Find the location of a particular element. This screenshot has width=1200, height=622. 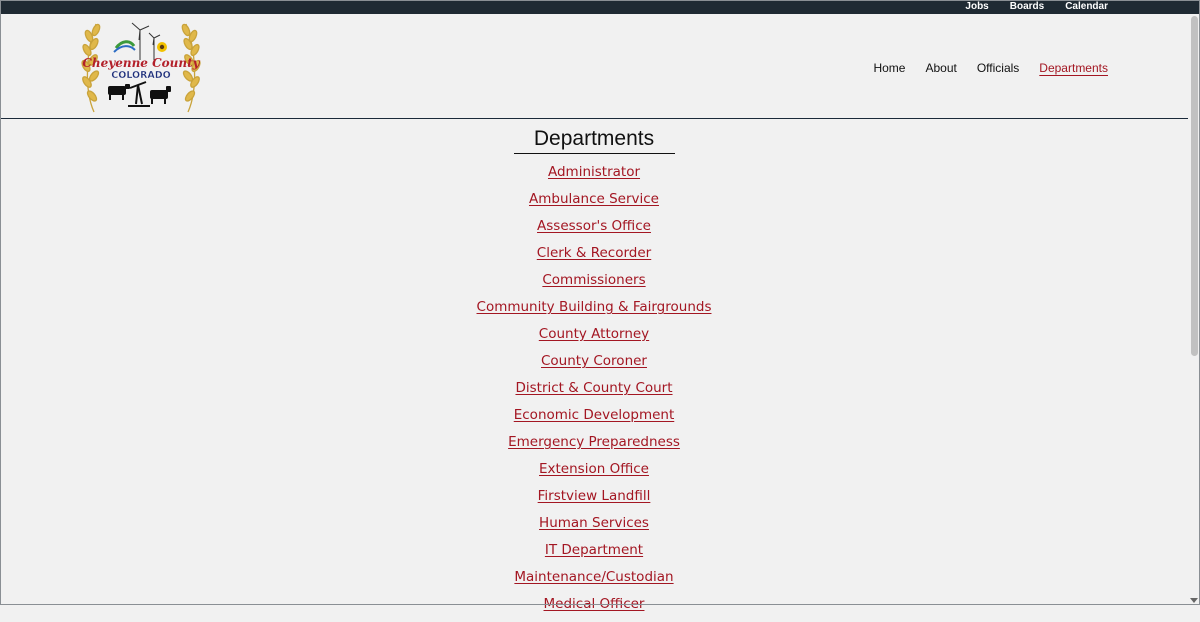

list-item: Firstview Landfill is located at coordinates (594, 500).